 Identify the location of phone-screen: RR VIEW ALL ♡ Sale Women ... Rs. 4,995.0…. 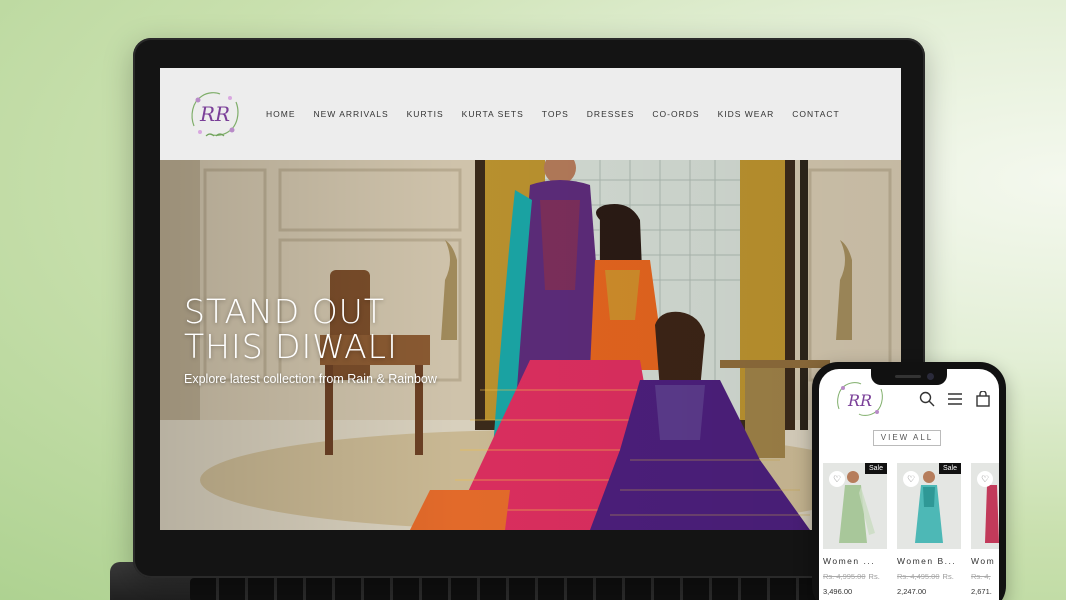
(909, 484).